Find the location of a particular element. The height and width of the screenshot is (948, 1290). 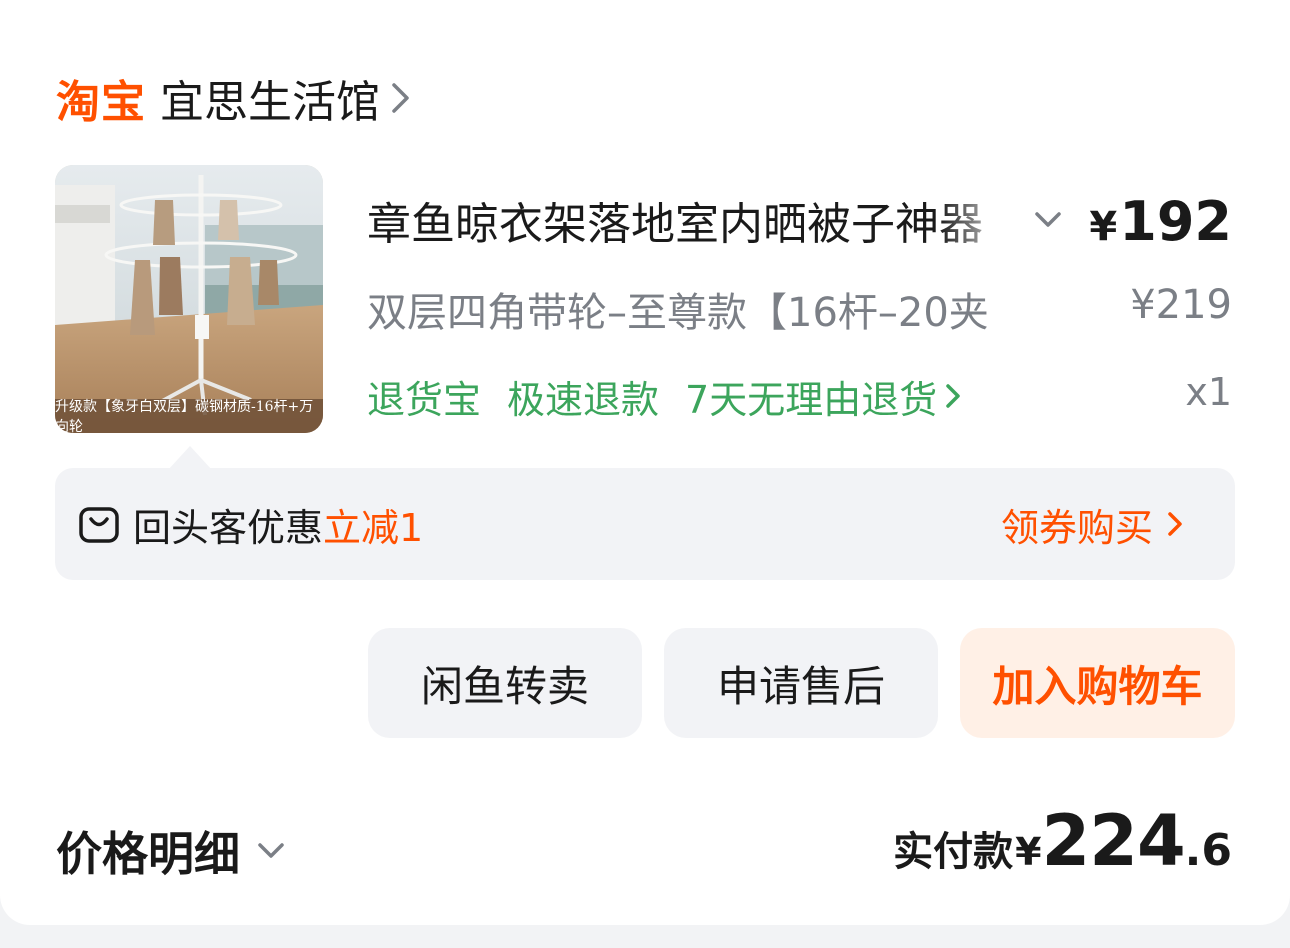

shop-header: 淘宝 宜思生活馆 is located at coordinates (238, 98).